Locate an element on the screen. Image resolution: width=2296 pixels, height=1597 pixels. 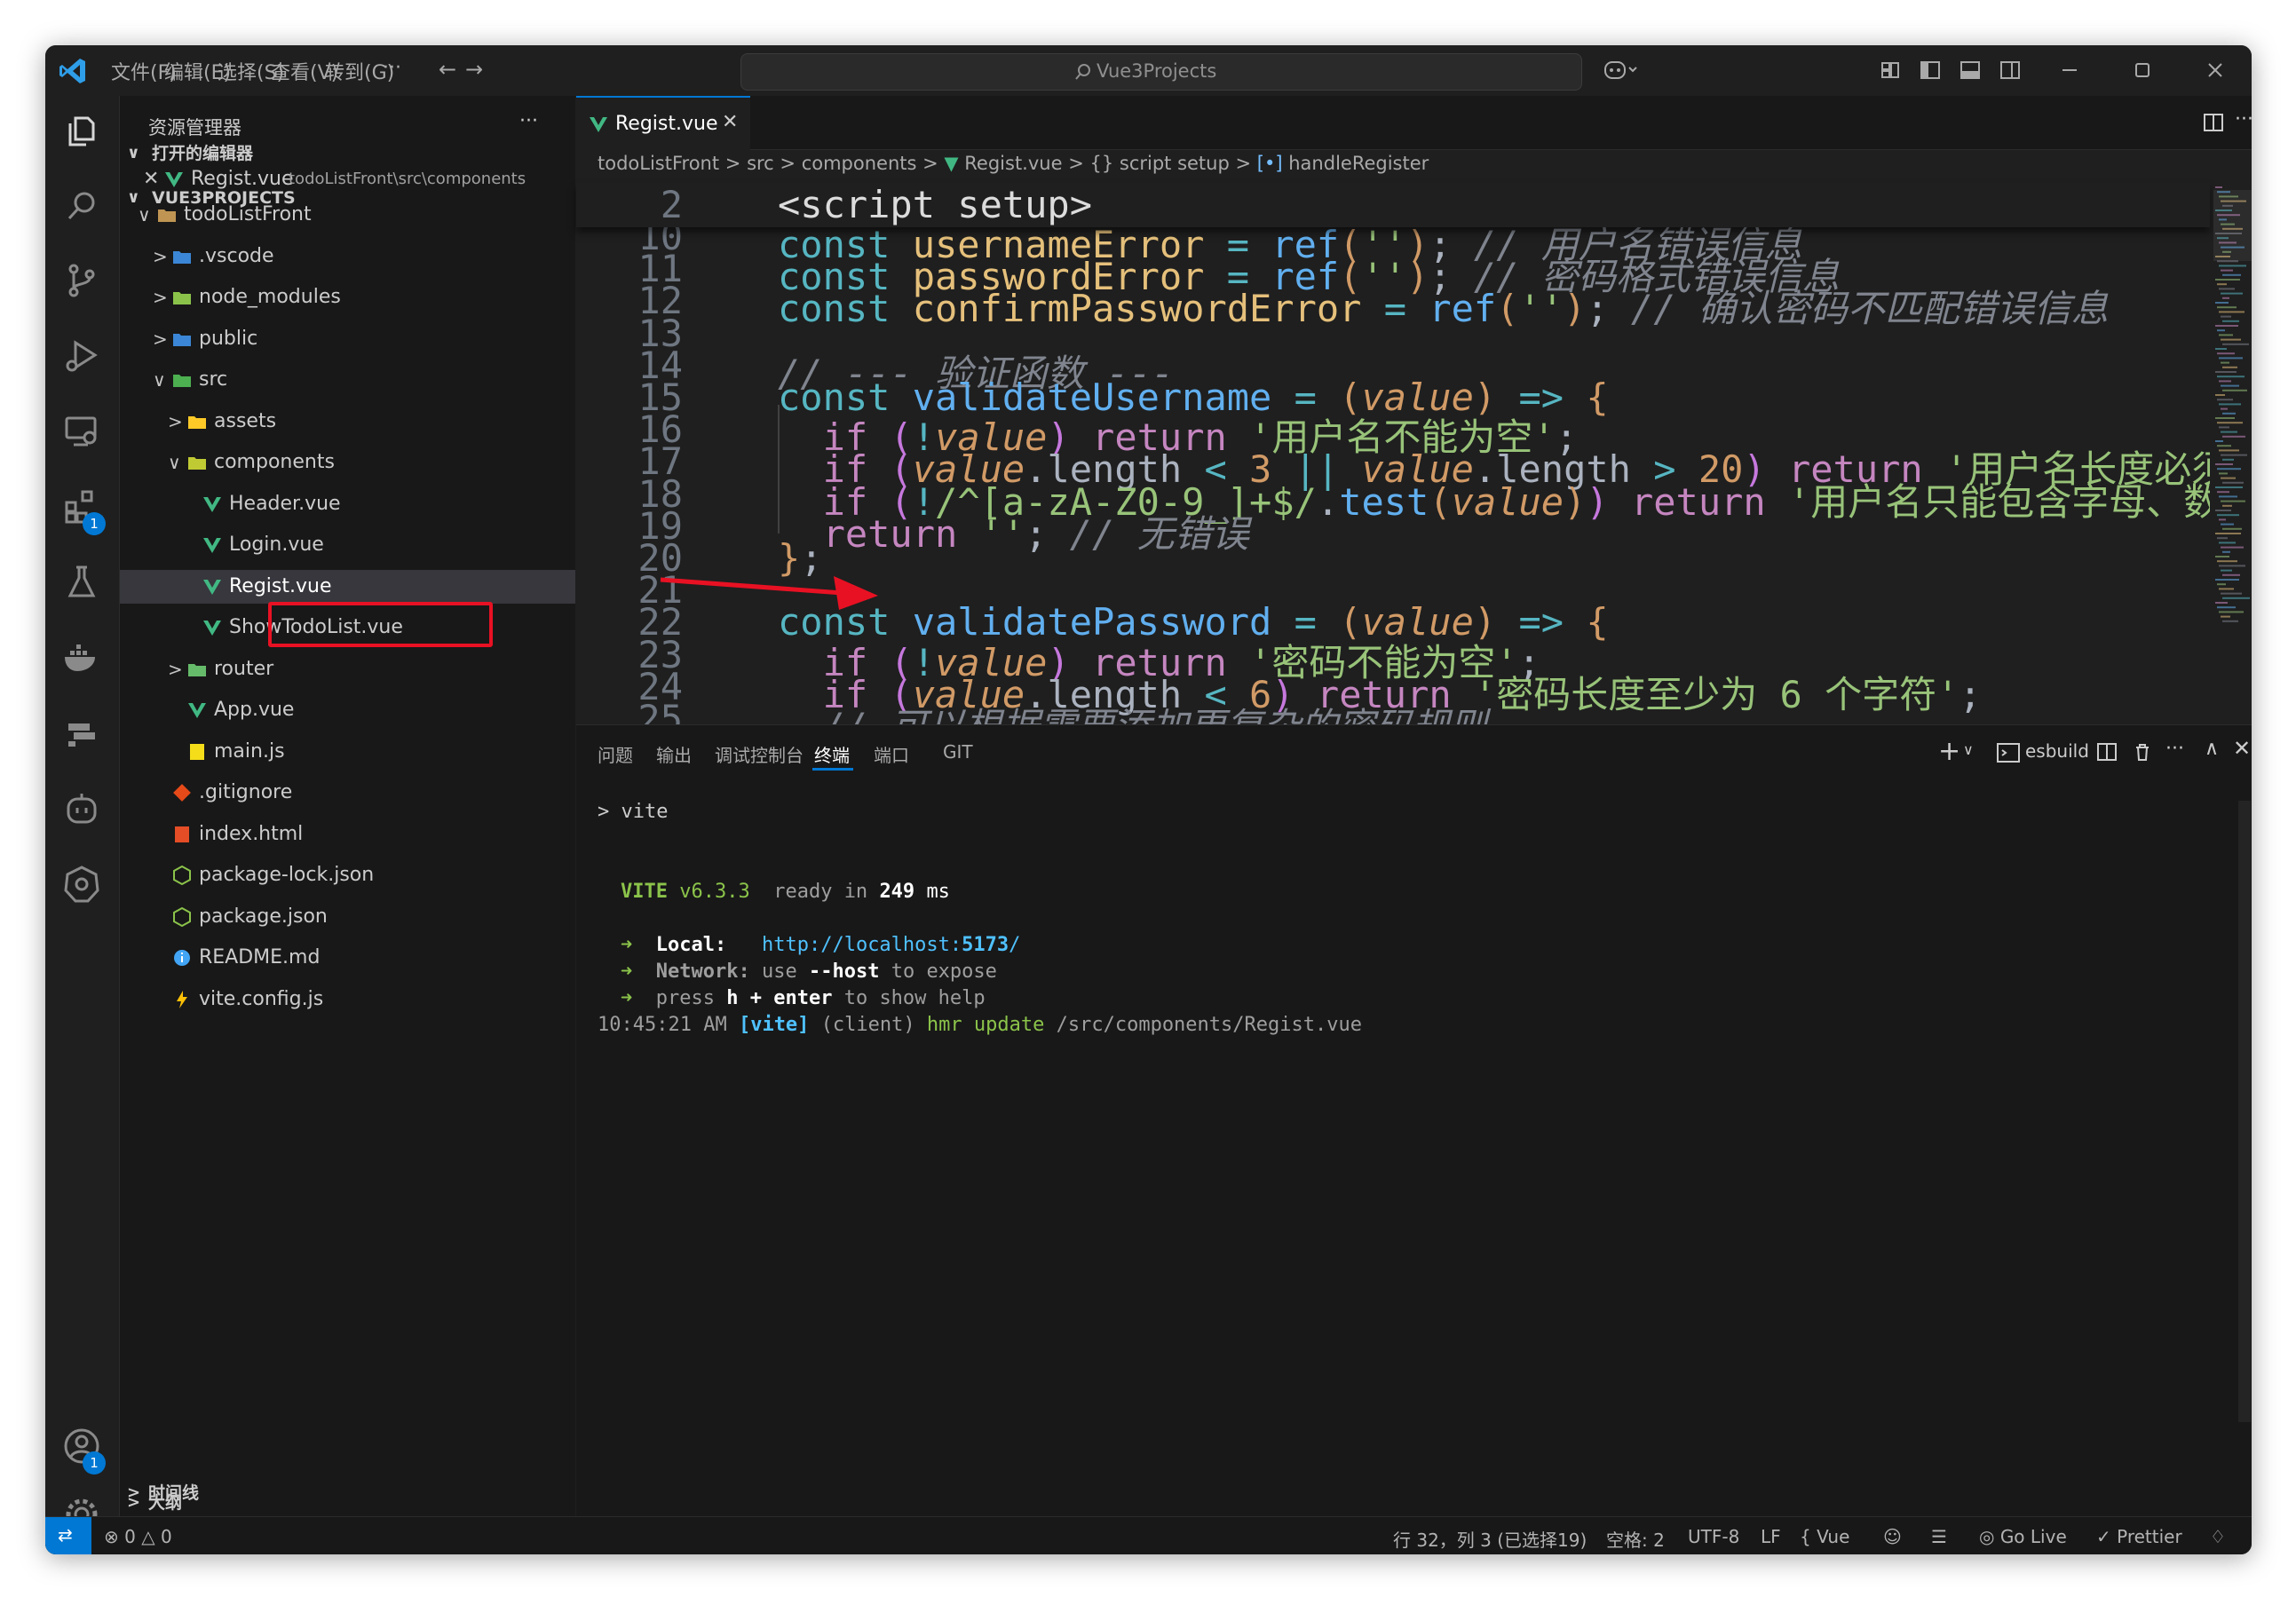
tab-output: 输出 is located at coordinates (674, 754).